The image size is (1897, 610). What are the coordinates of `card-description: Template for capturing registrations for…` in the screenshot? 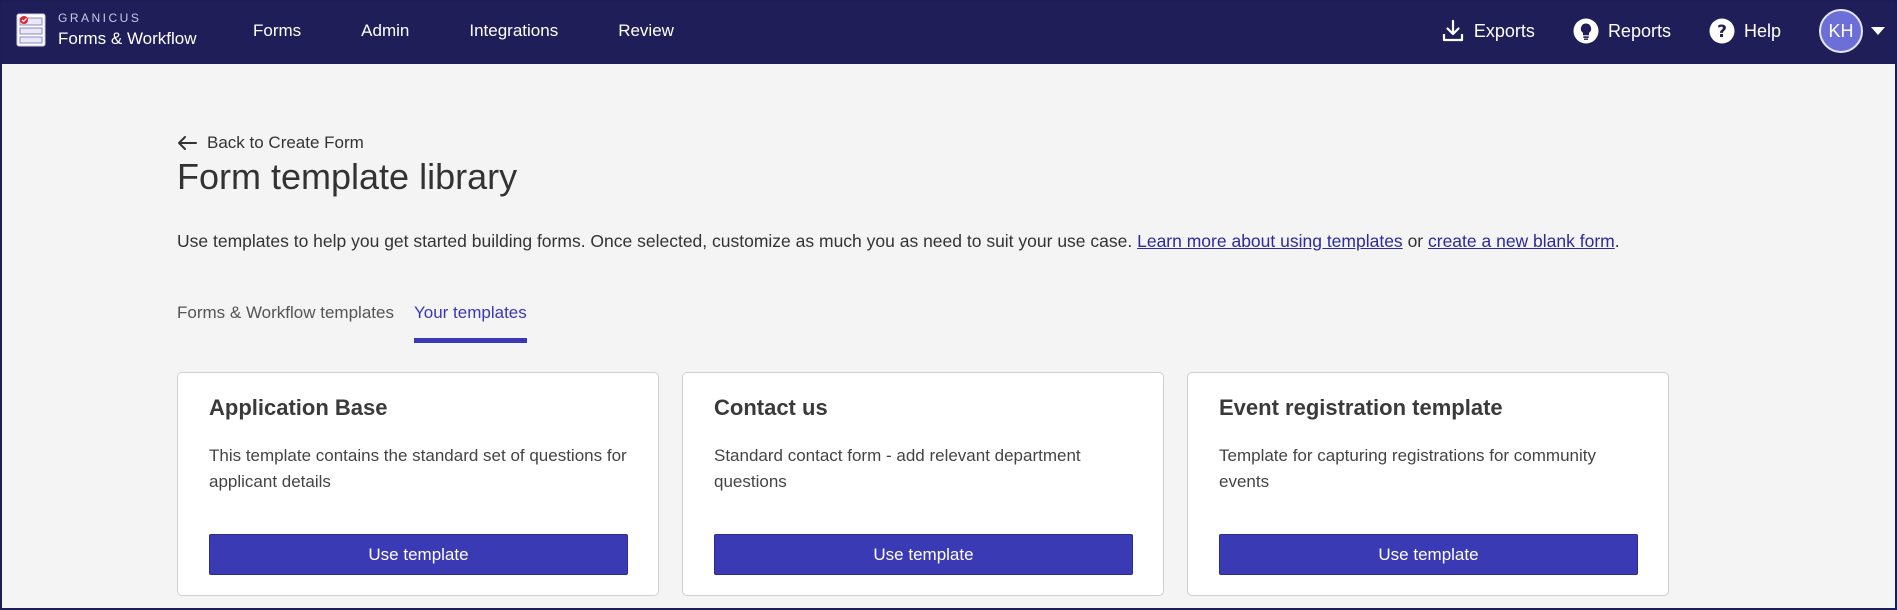 It's located at (1407, 468).